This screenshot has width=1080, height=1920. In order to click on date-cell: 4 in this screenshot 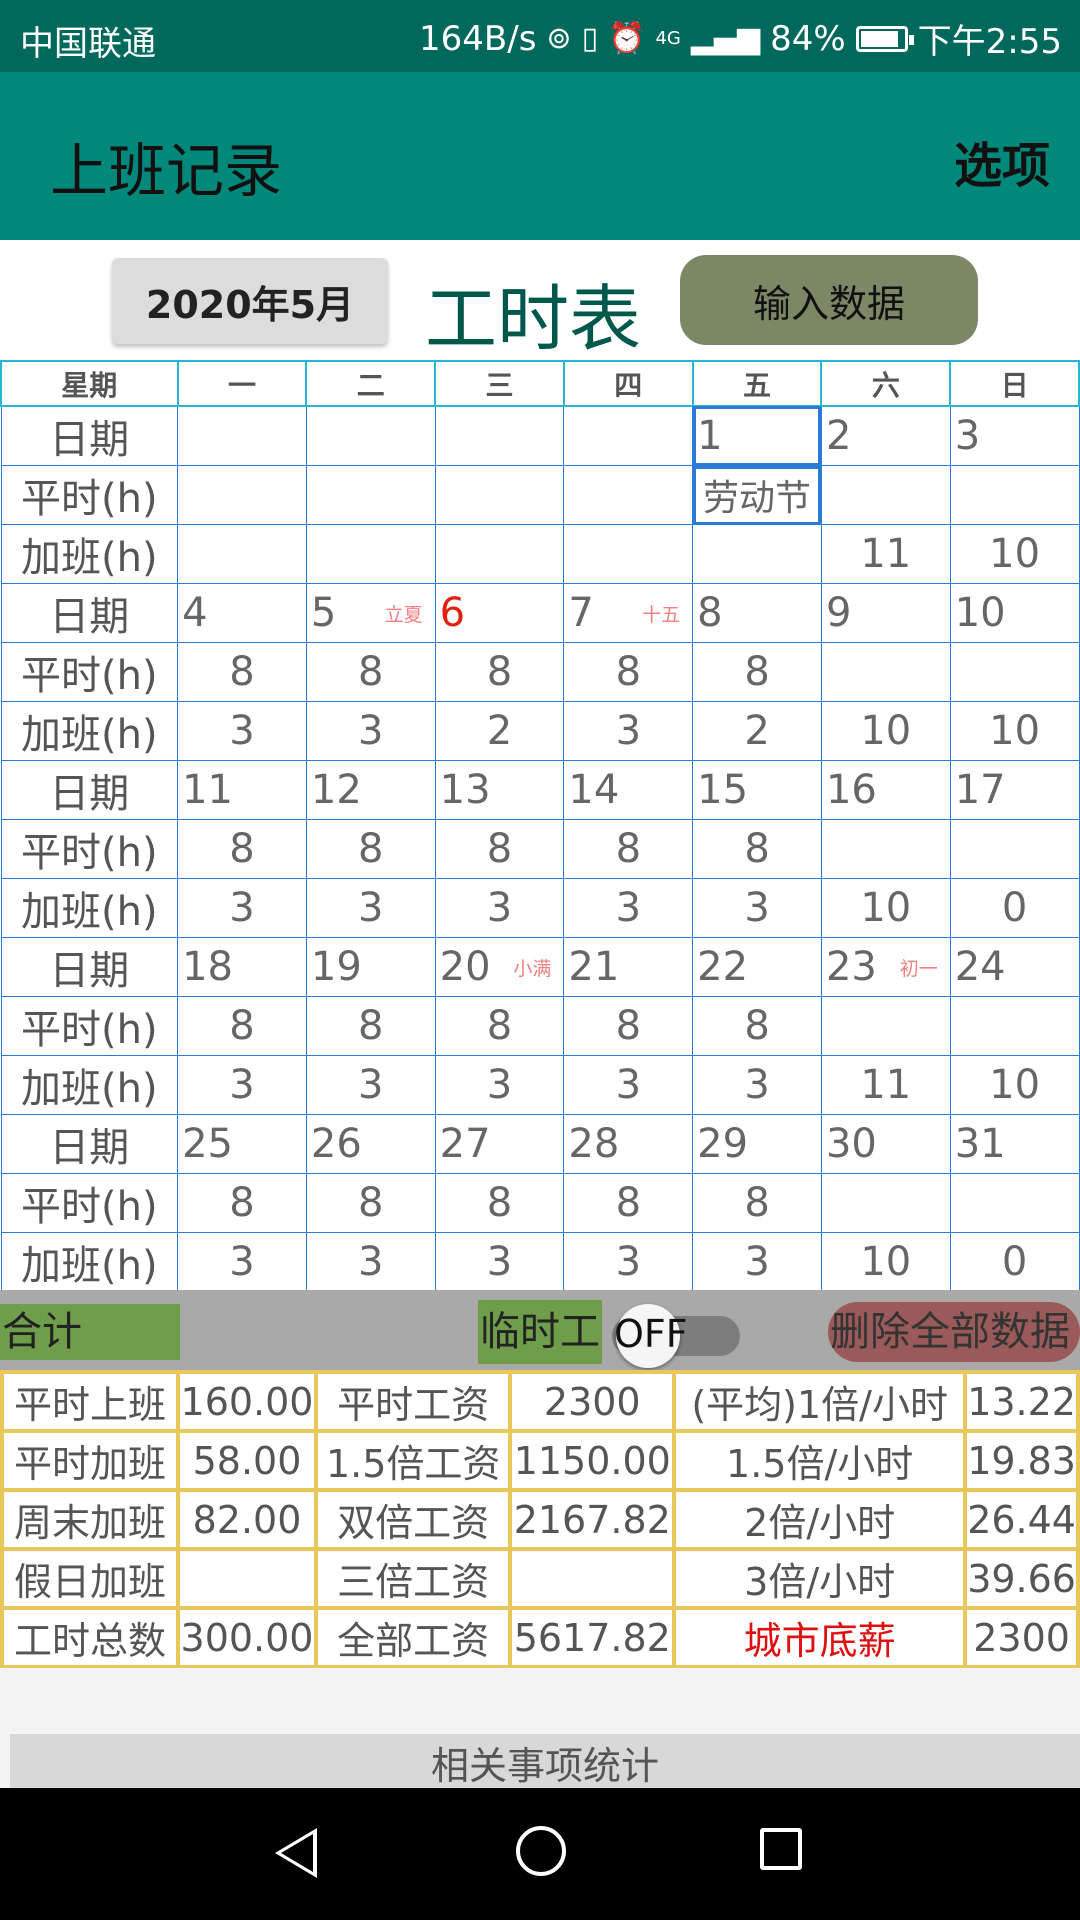, I will do `click(242, 613)`.